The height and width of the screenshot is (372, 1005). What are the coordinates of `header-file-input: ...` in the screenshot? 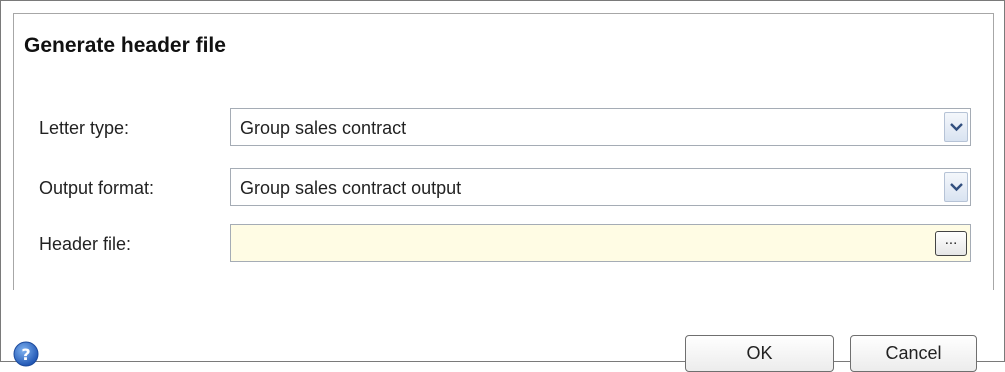 It's located at (600, 243).